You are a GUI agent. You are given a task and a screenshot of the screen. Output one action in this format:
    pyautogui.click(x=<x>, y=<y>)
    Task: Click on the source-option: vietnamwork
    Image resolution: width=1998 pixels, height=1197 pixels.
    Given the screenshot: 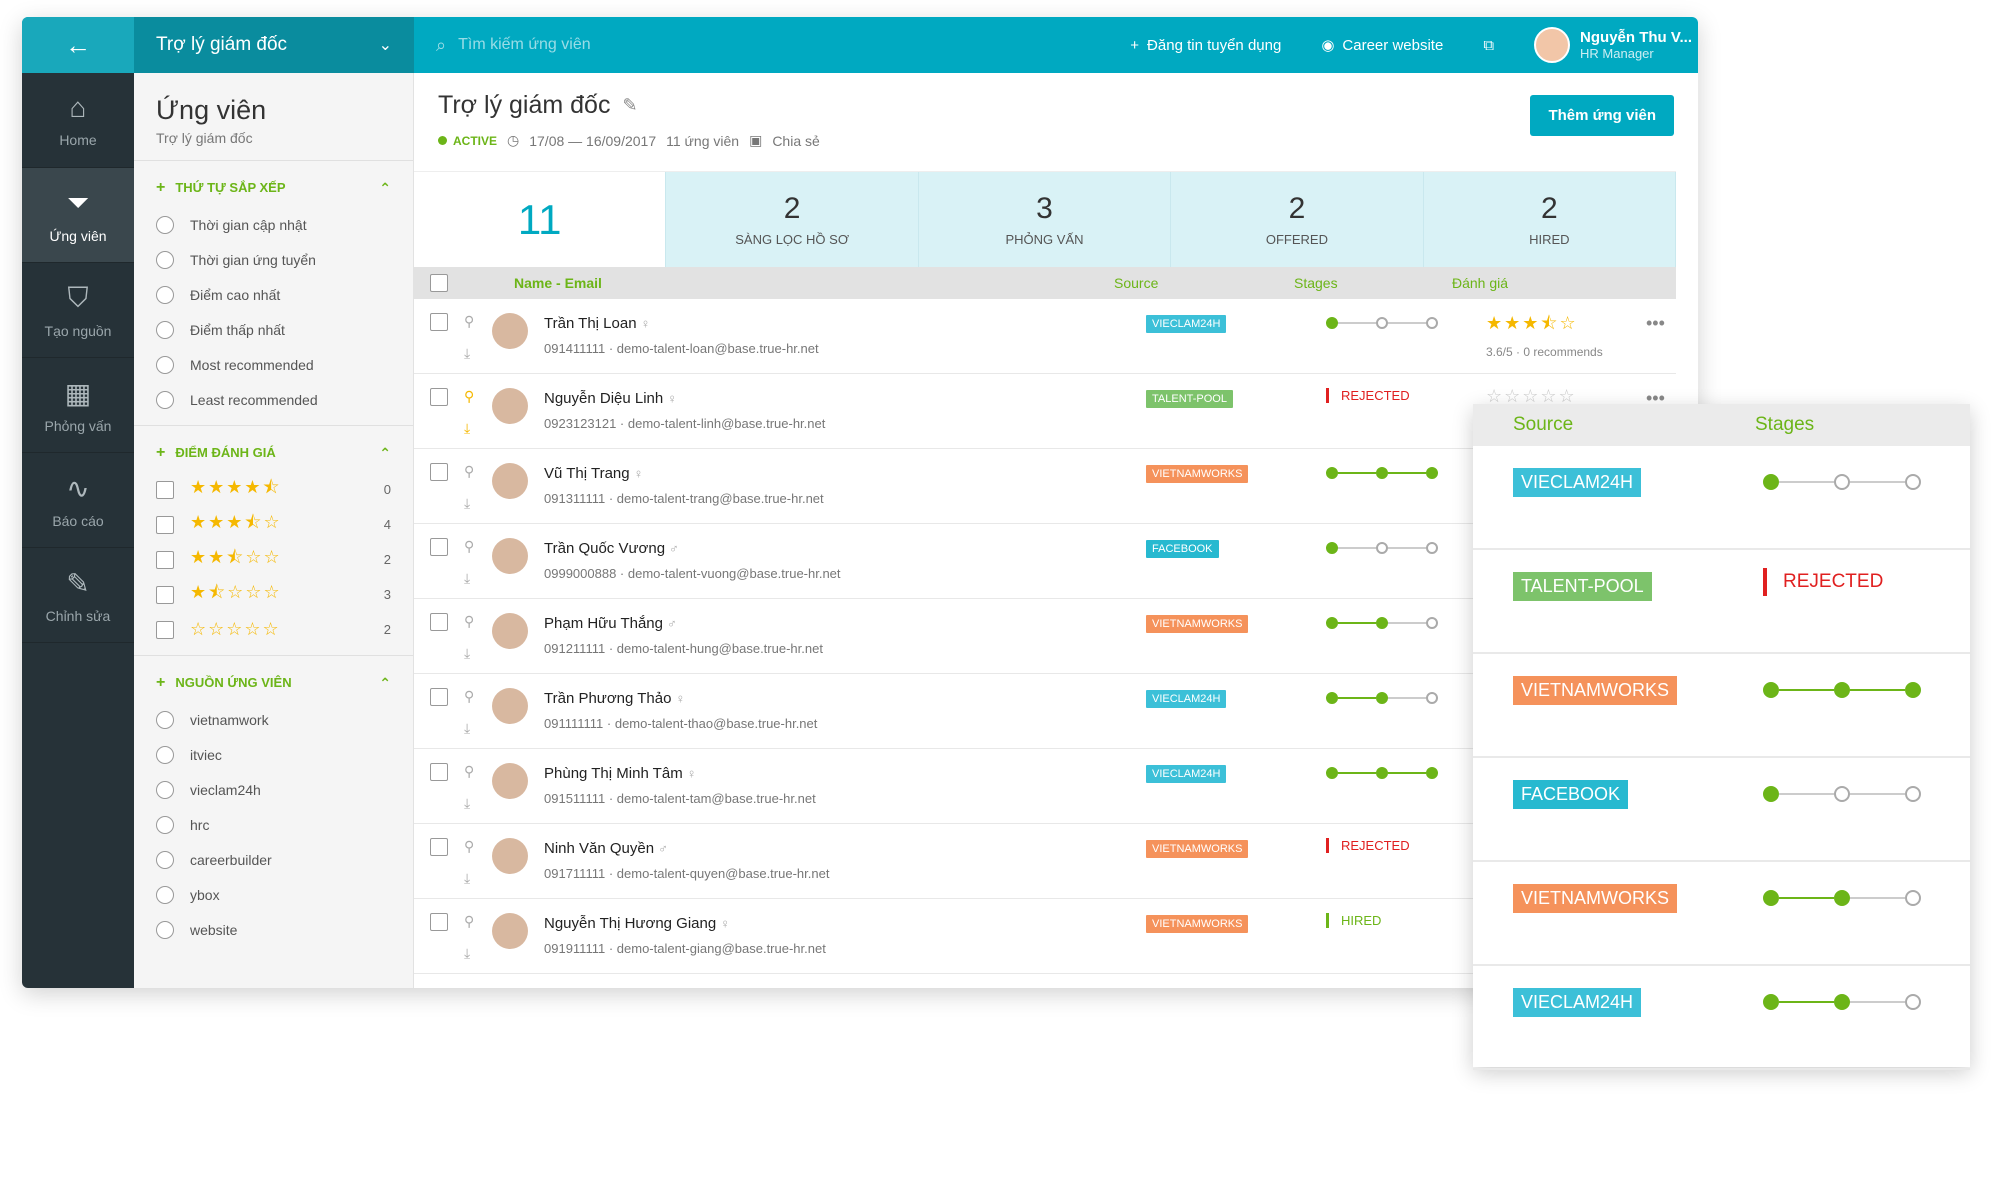 What is the action you would take?
    pyautogui.click(x=273, y=719)
    